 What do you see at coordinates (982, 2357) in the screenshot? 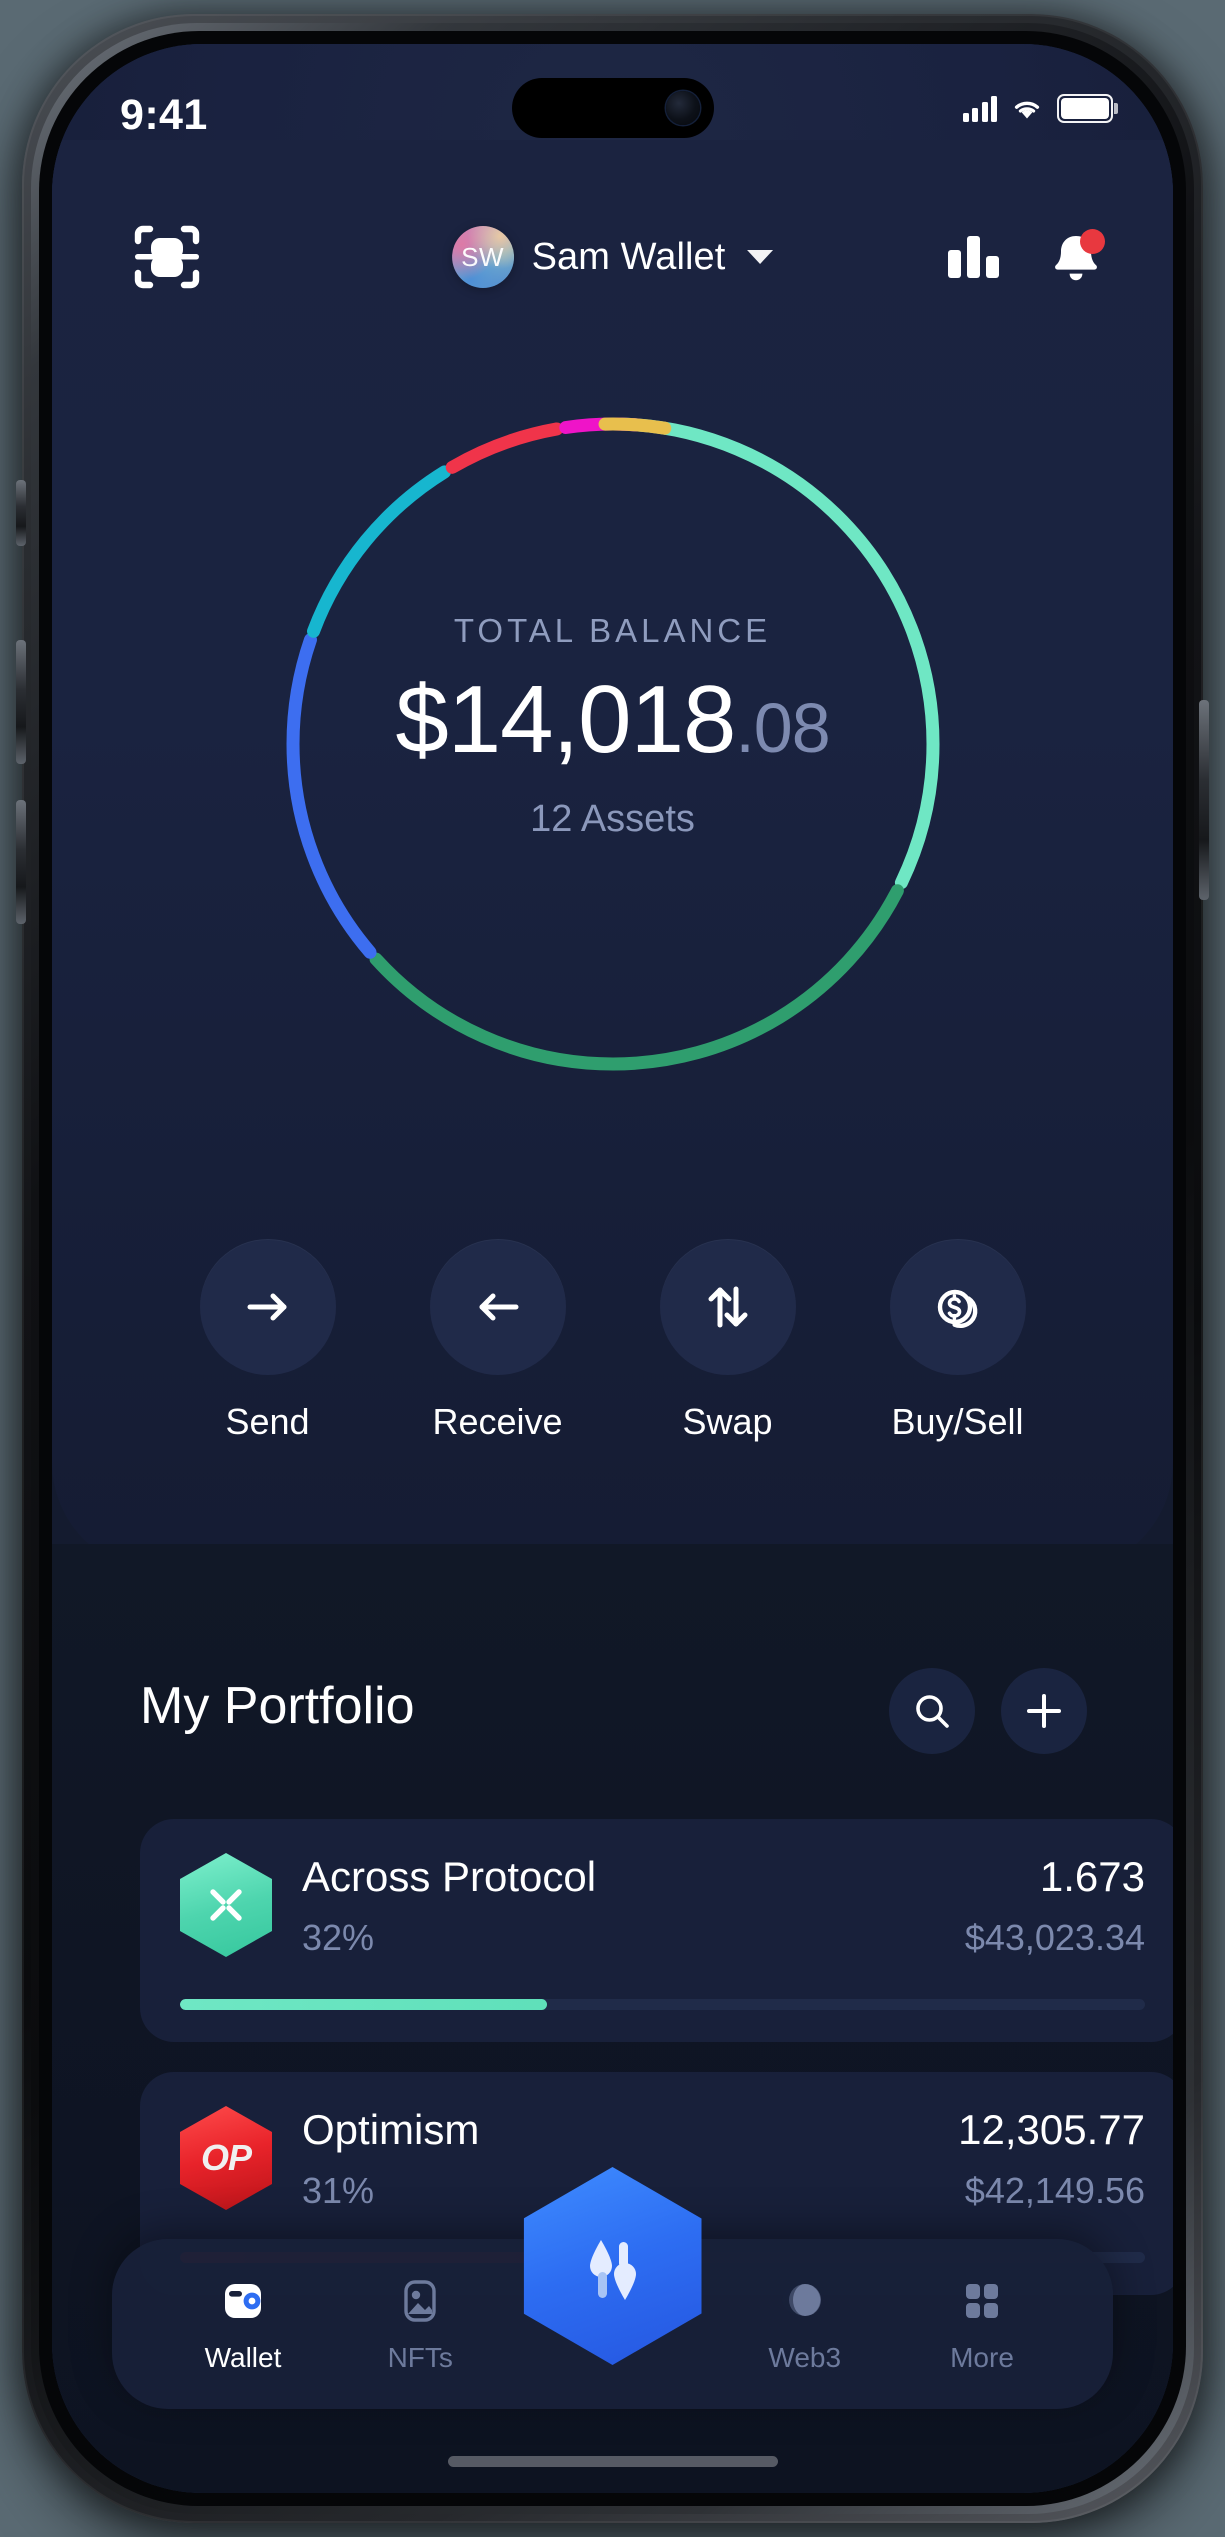
I see `tab-more-label: More` at bounding box center [982, 2357].